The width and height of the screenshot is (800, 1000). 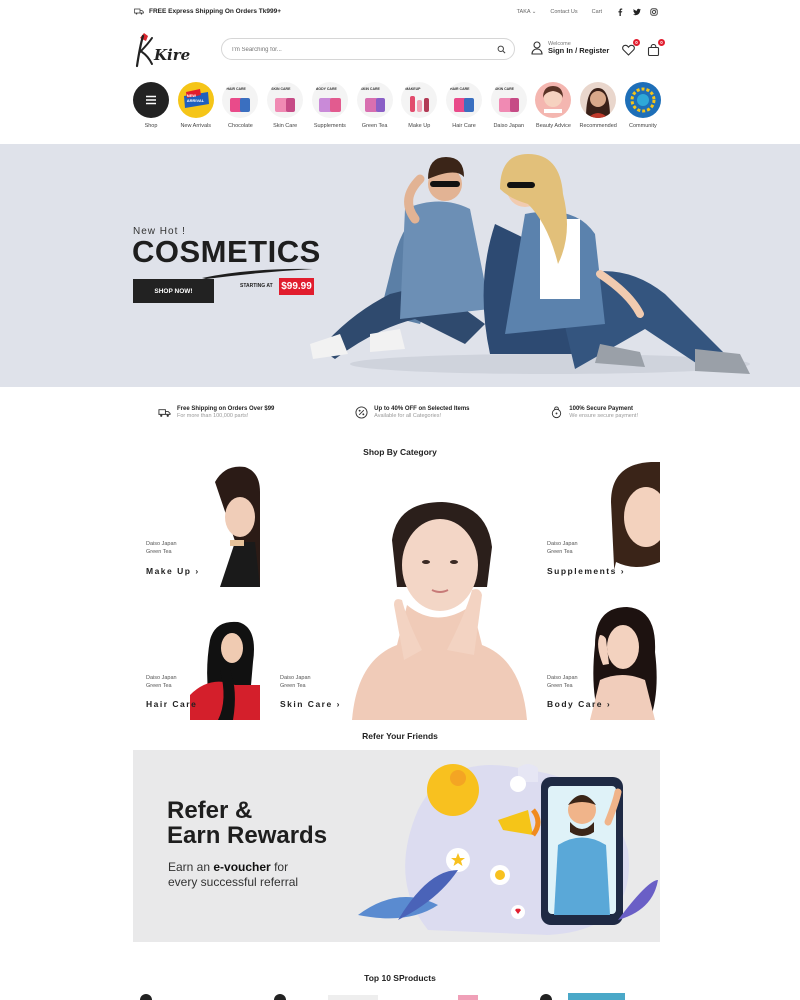 What do you see at coordinates (173, 291) in the screenshot?
I see `shop-now-button: SHOP NOW!` at bounding box center [173, 291].